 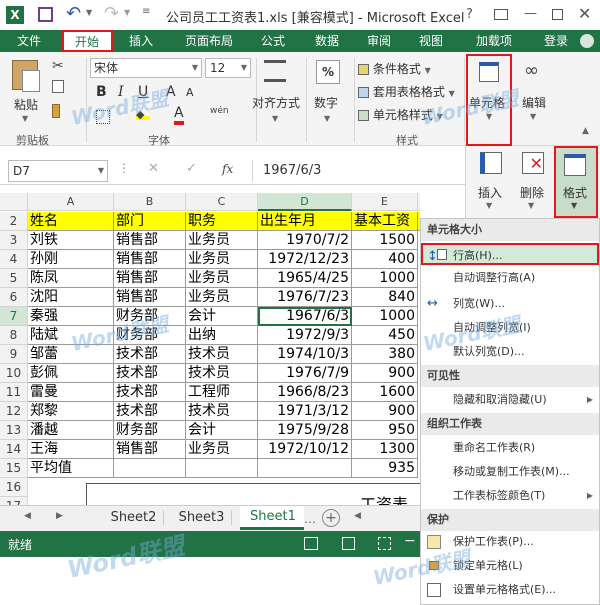 What do you see at coordinates (385, 221) in the screenshot?
I see `cell: 基本工资` at bounding box center [385, 221].